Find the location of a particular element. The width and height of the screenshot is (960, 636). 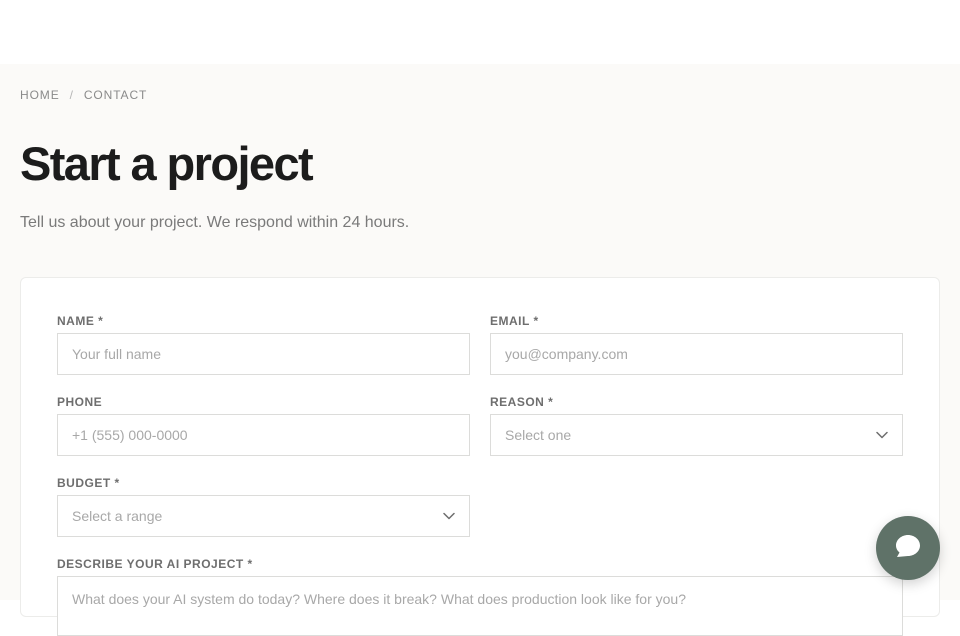

chat-button is located at coordinates (908, 548).